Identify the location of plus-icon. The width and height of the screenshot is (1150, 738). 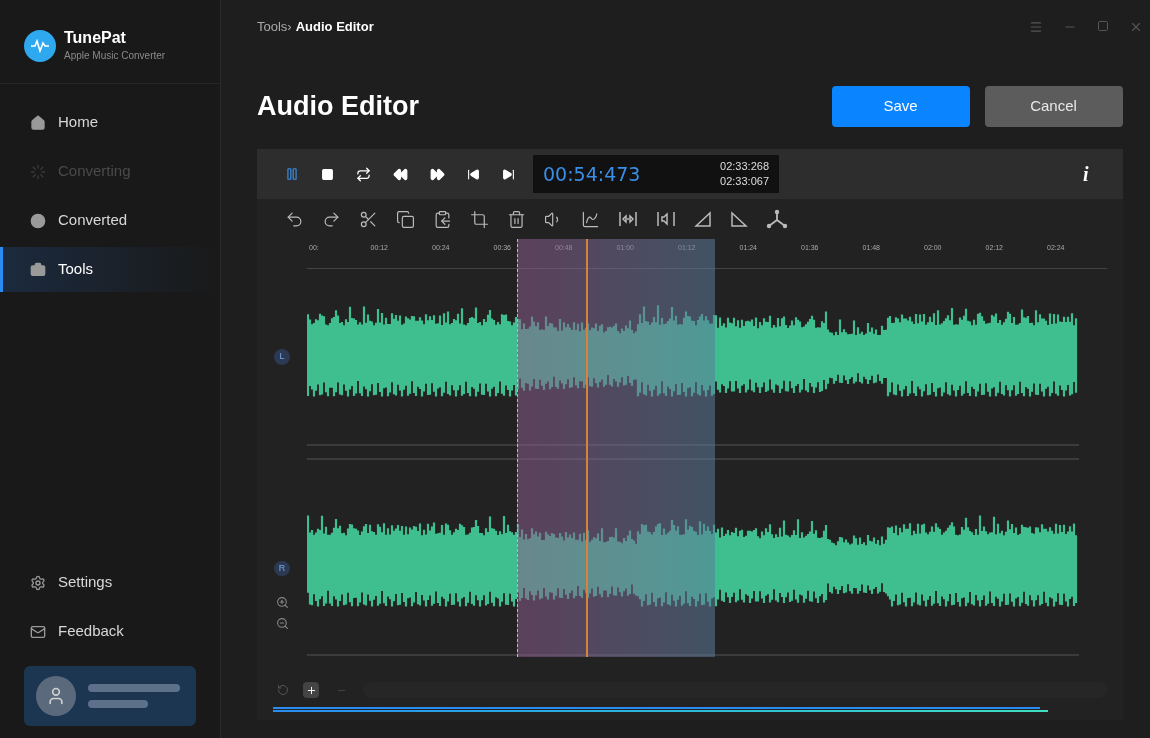
(311, 690).